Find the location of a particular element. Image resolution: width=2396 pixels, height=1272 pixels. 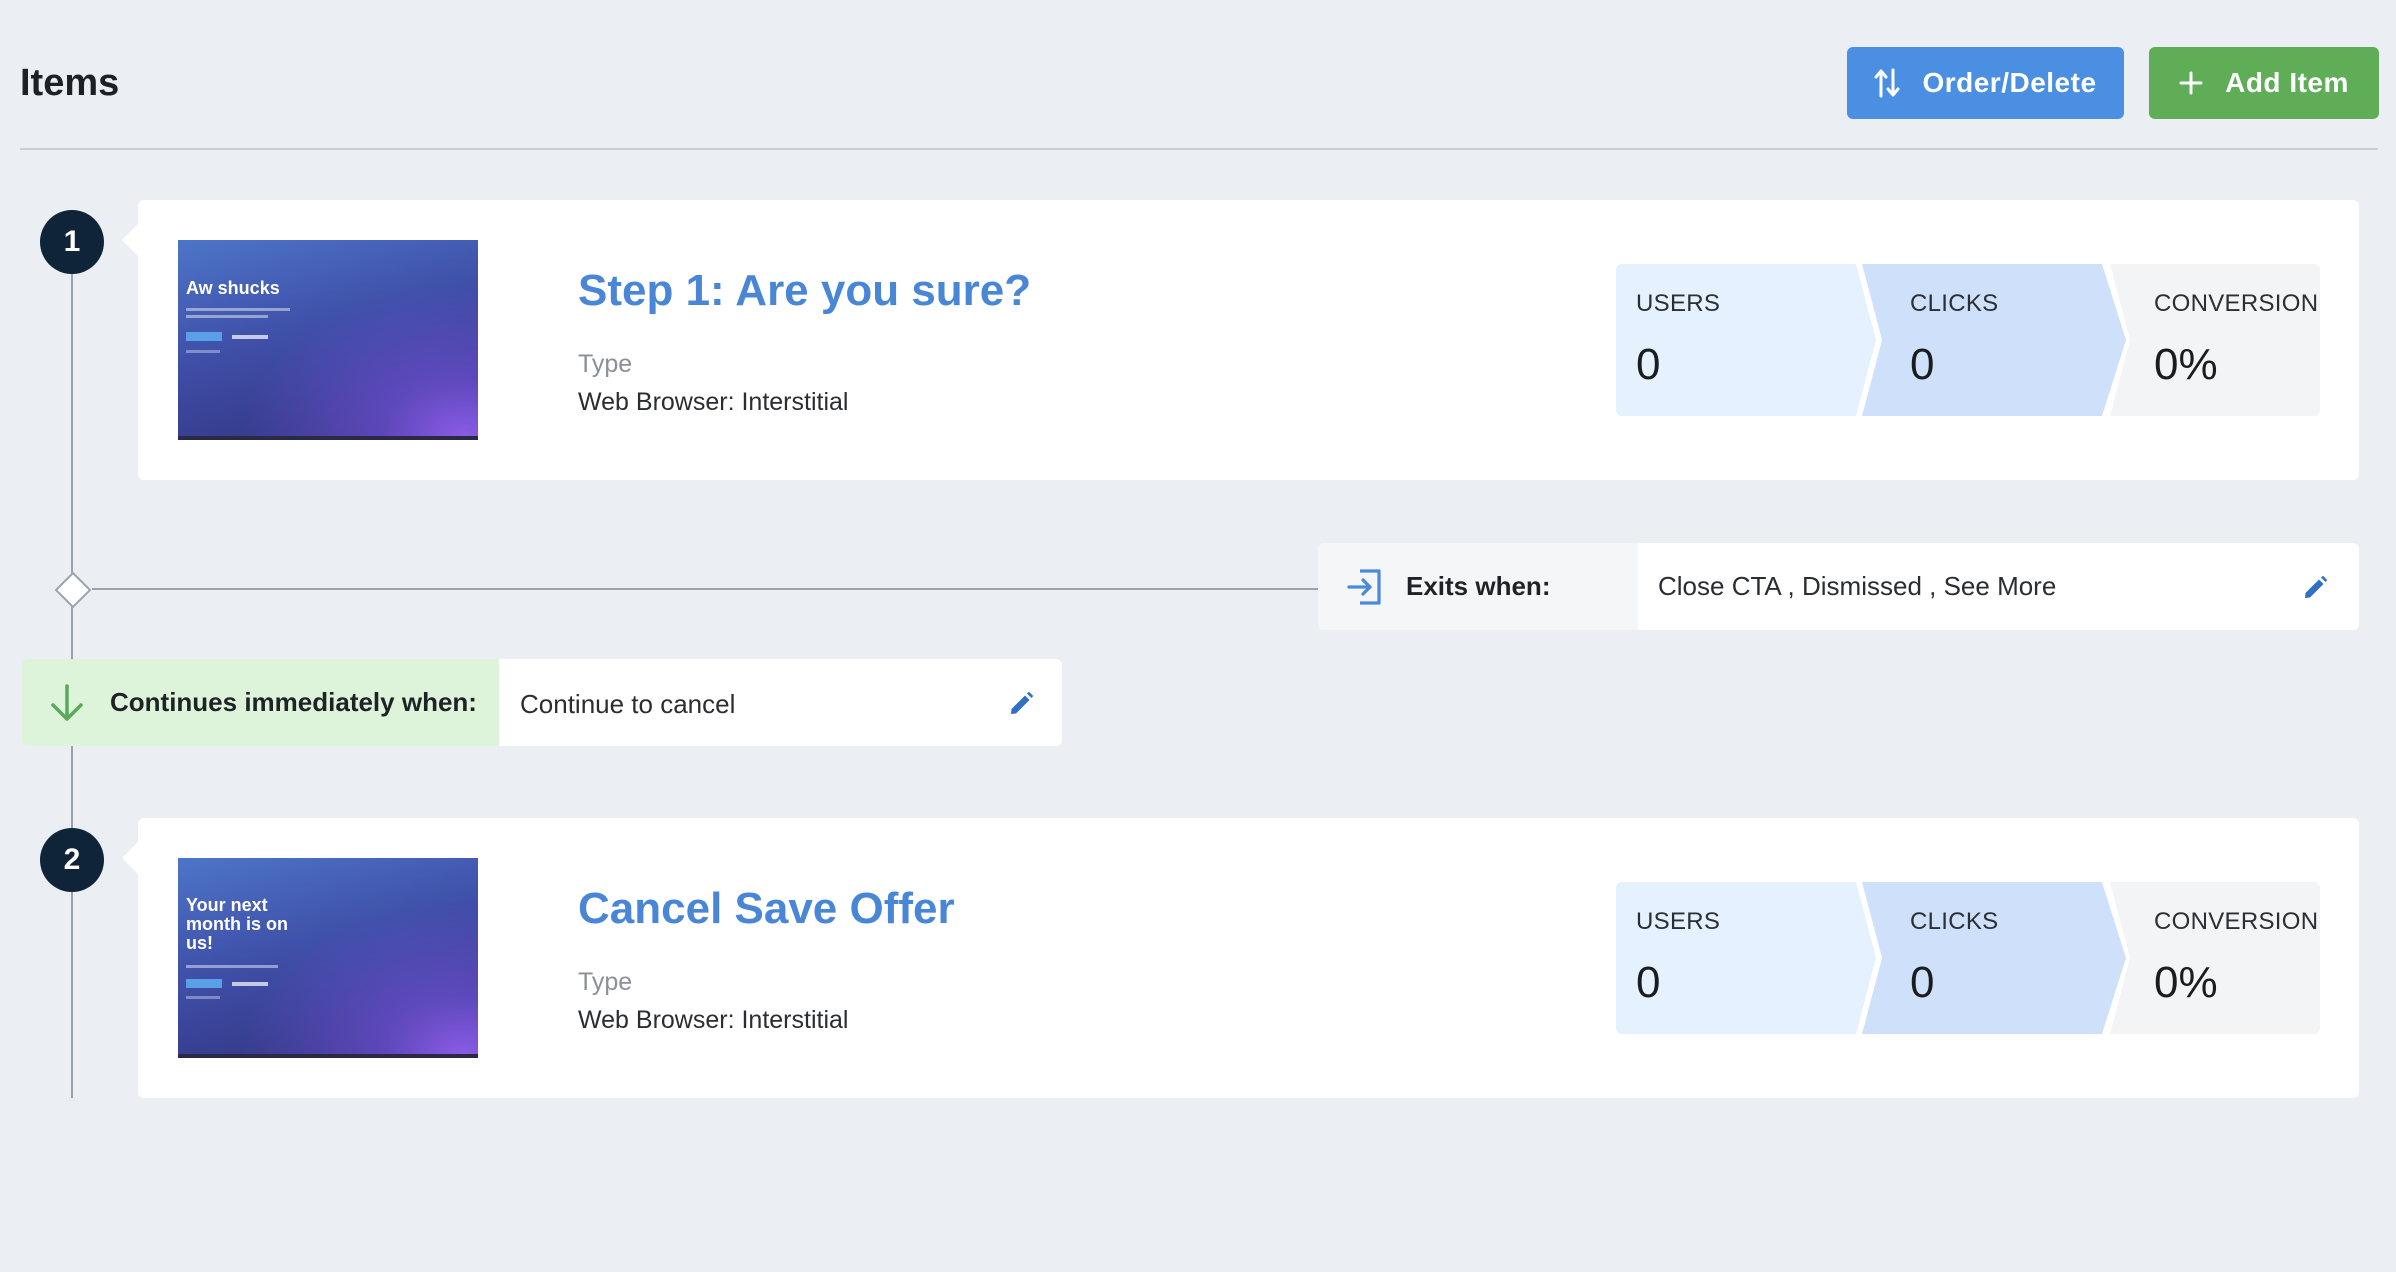

step-number-2: 2 is located at coordinates (72, 860).